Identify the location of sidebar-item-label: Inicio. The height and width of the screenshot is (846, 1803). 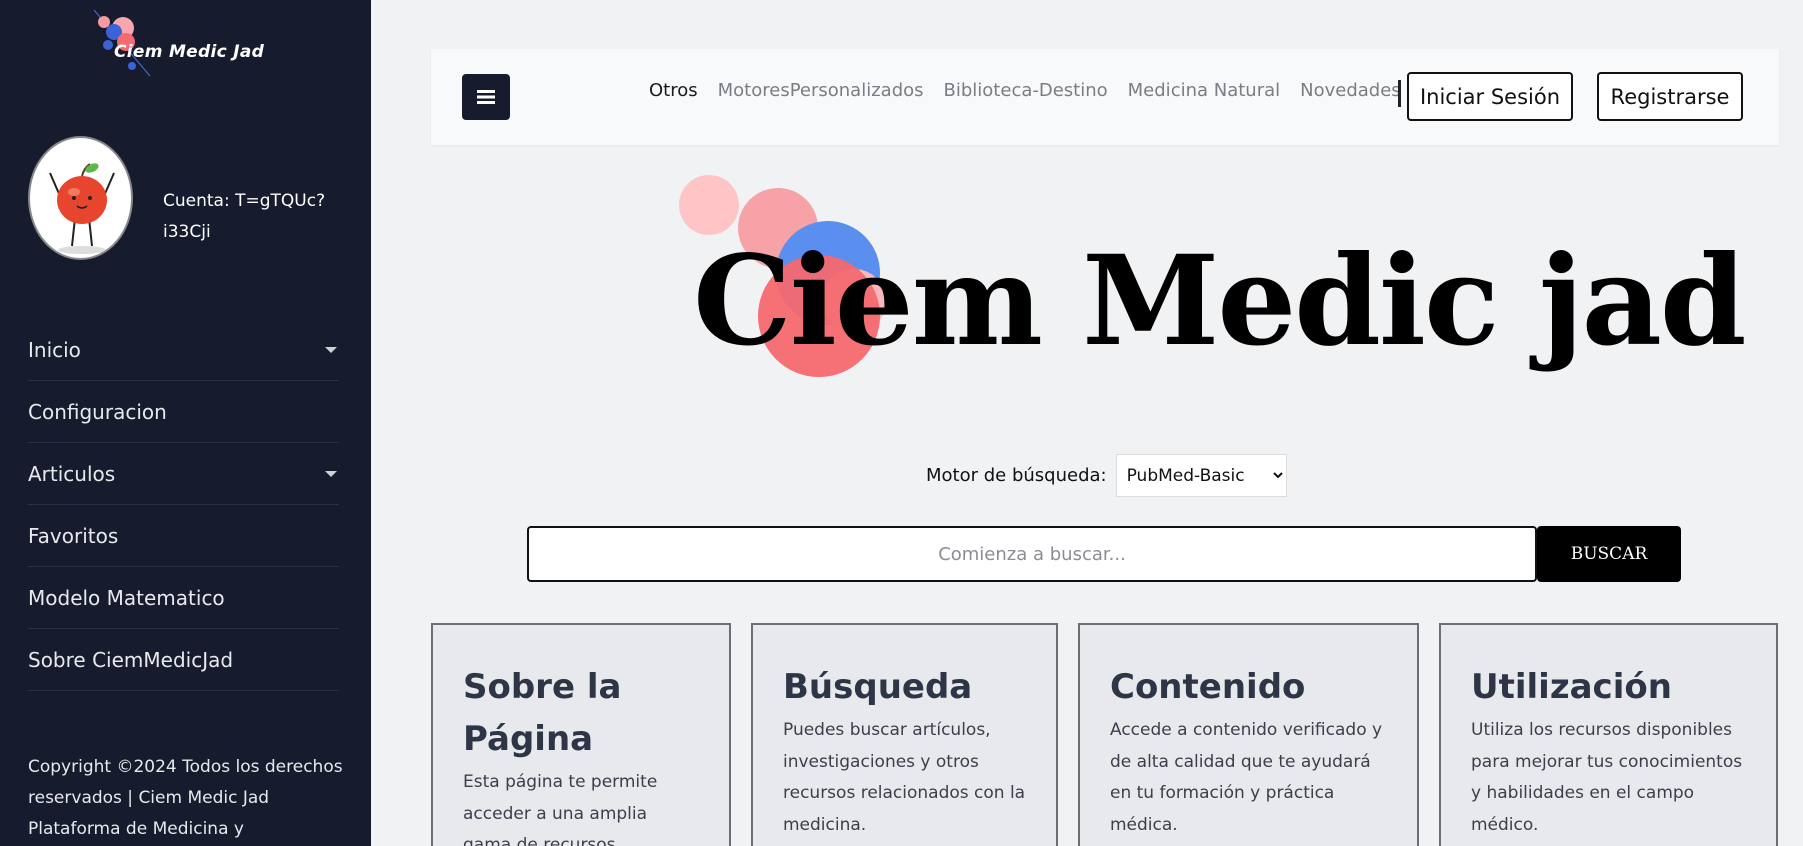
(54, 349).